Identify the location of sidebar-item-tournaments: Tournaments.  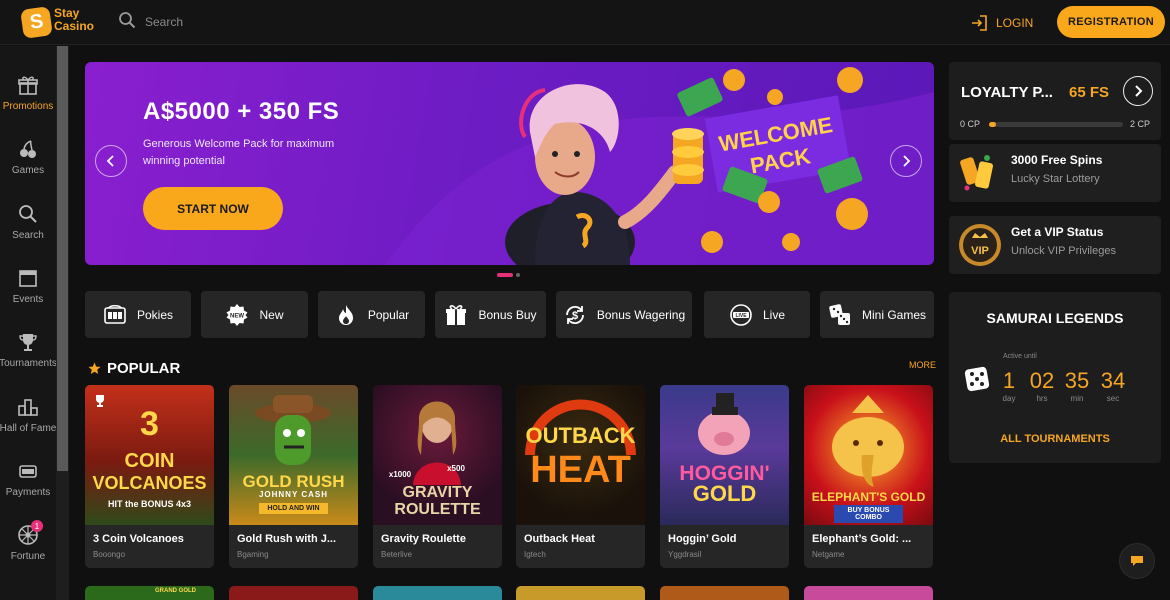
(28, 361).